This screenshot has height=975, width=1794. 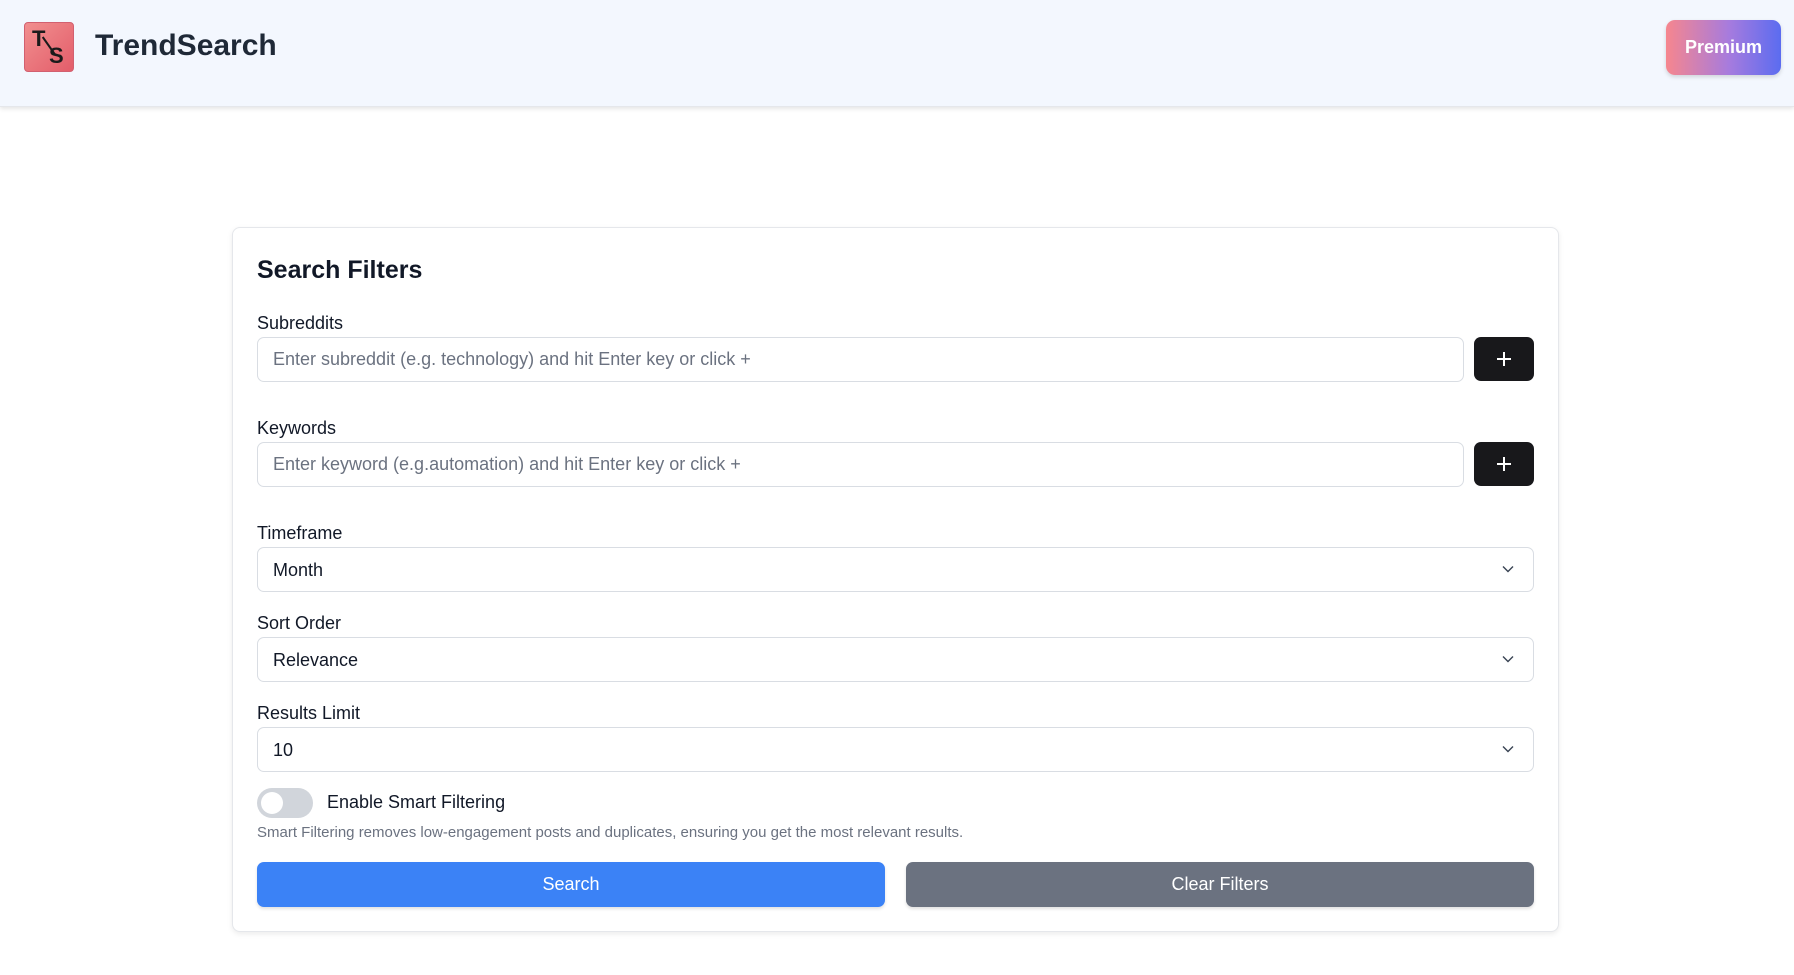 What do you see at coordinates (300, 323) in the screenshot?
I see `subreddits-label: Subreddits` at bounding box center [300, 323].